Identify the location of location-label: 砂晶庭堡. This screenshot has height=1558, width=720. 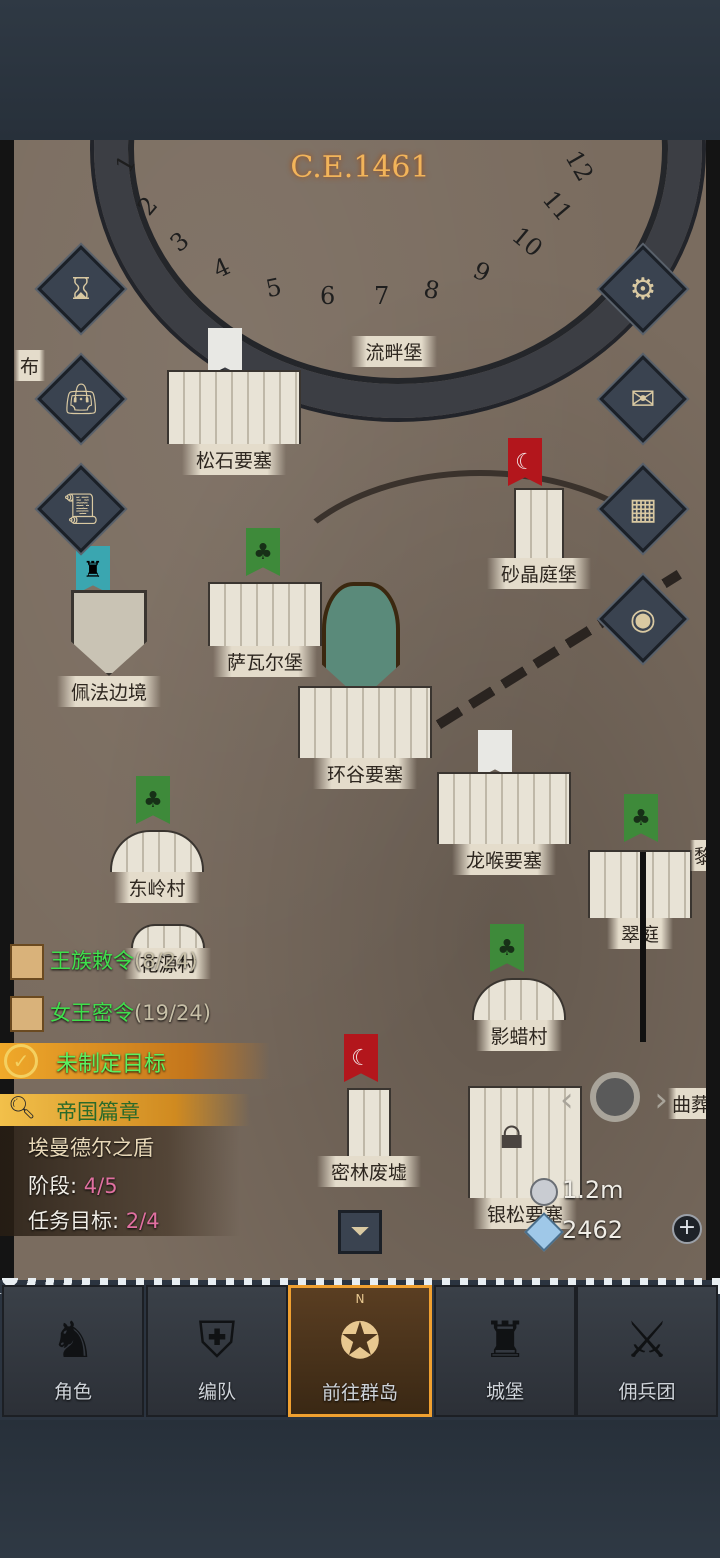
(538, 573).